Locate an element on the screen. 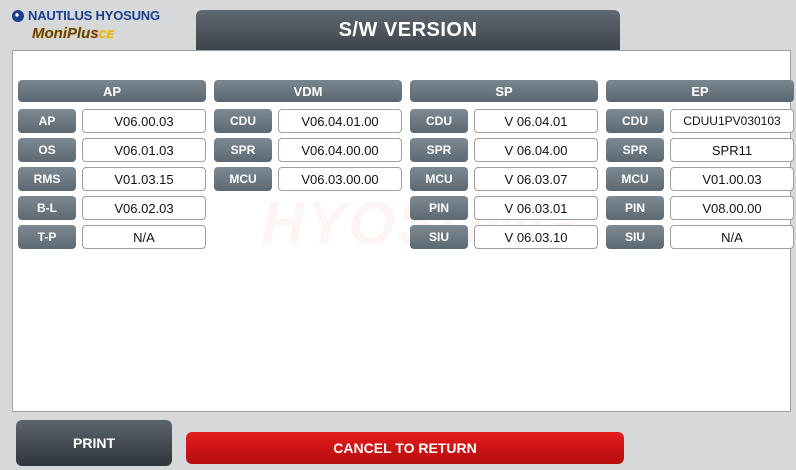 The image size is (796, 470). row-label: B-L is located at coordinates (47, 208).